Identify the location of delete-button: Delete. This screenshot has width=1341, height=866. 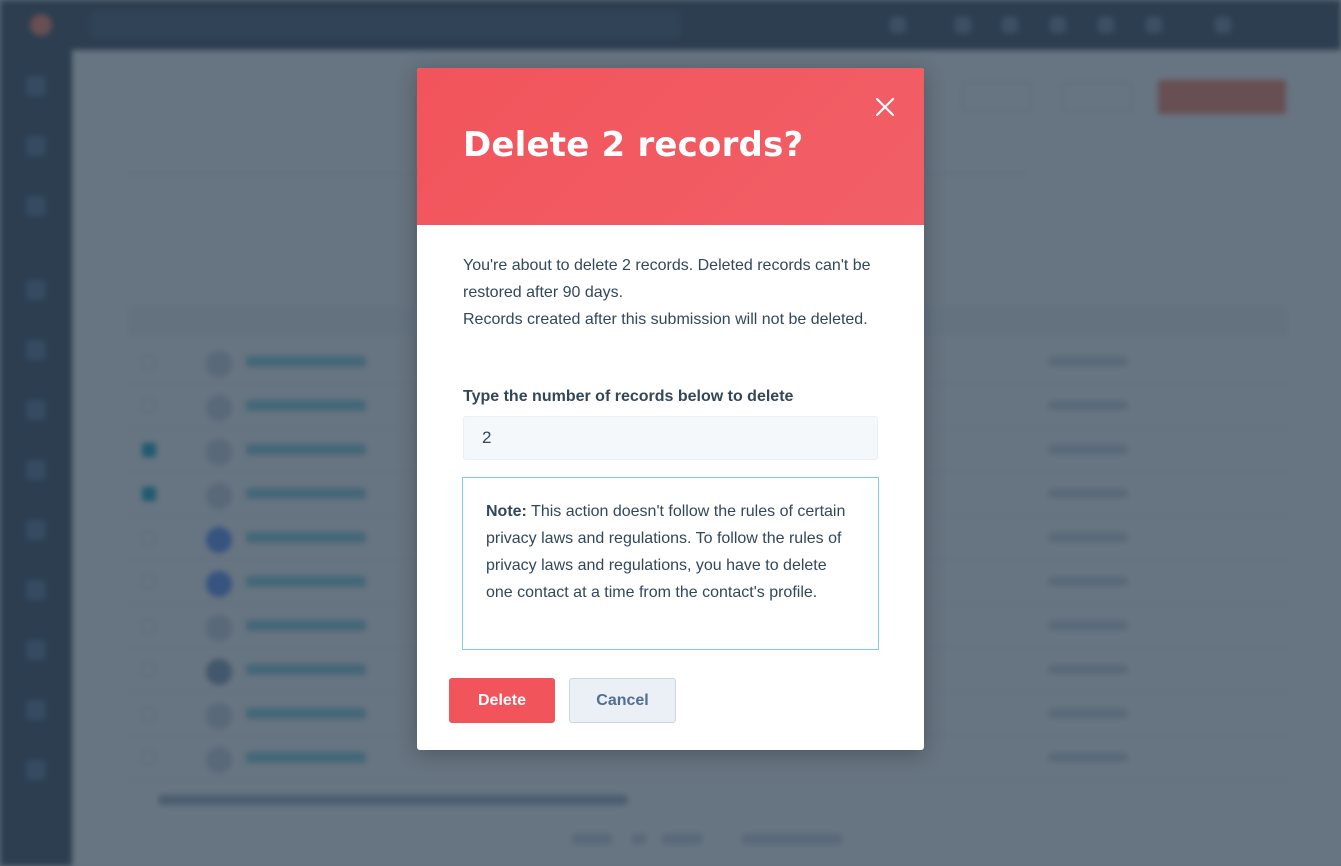
(502, 700).